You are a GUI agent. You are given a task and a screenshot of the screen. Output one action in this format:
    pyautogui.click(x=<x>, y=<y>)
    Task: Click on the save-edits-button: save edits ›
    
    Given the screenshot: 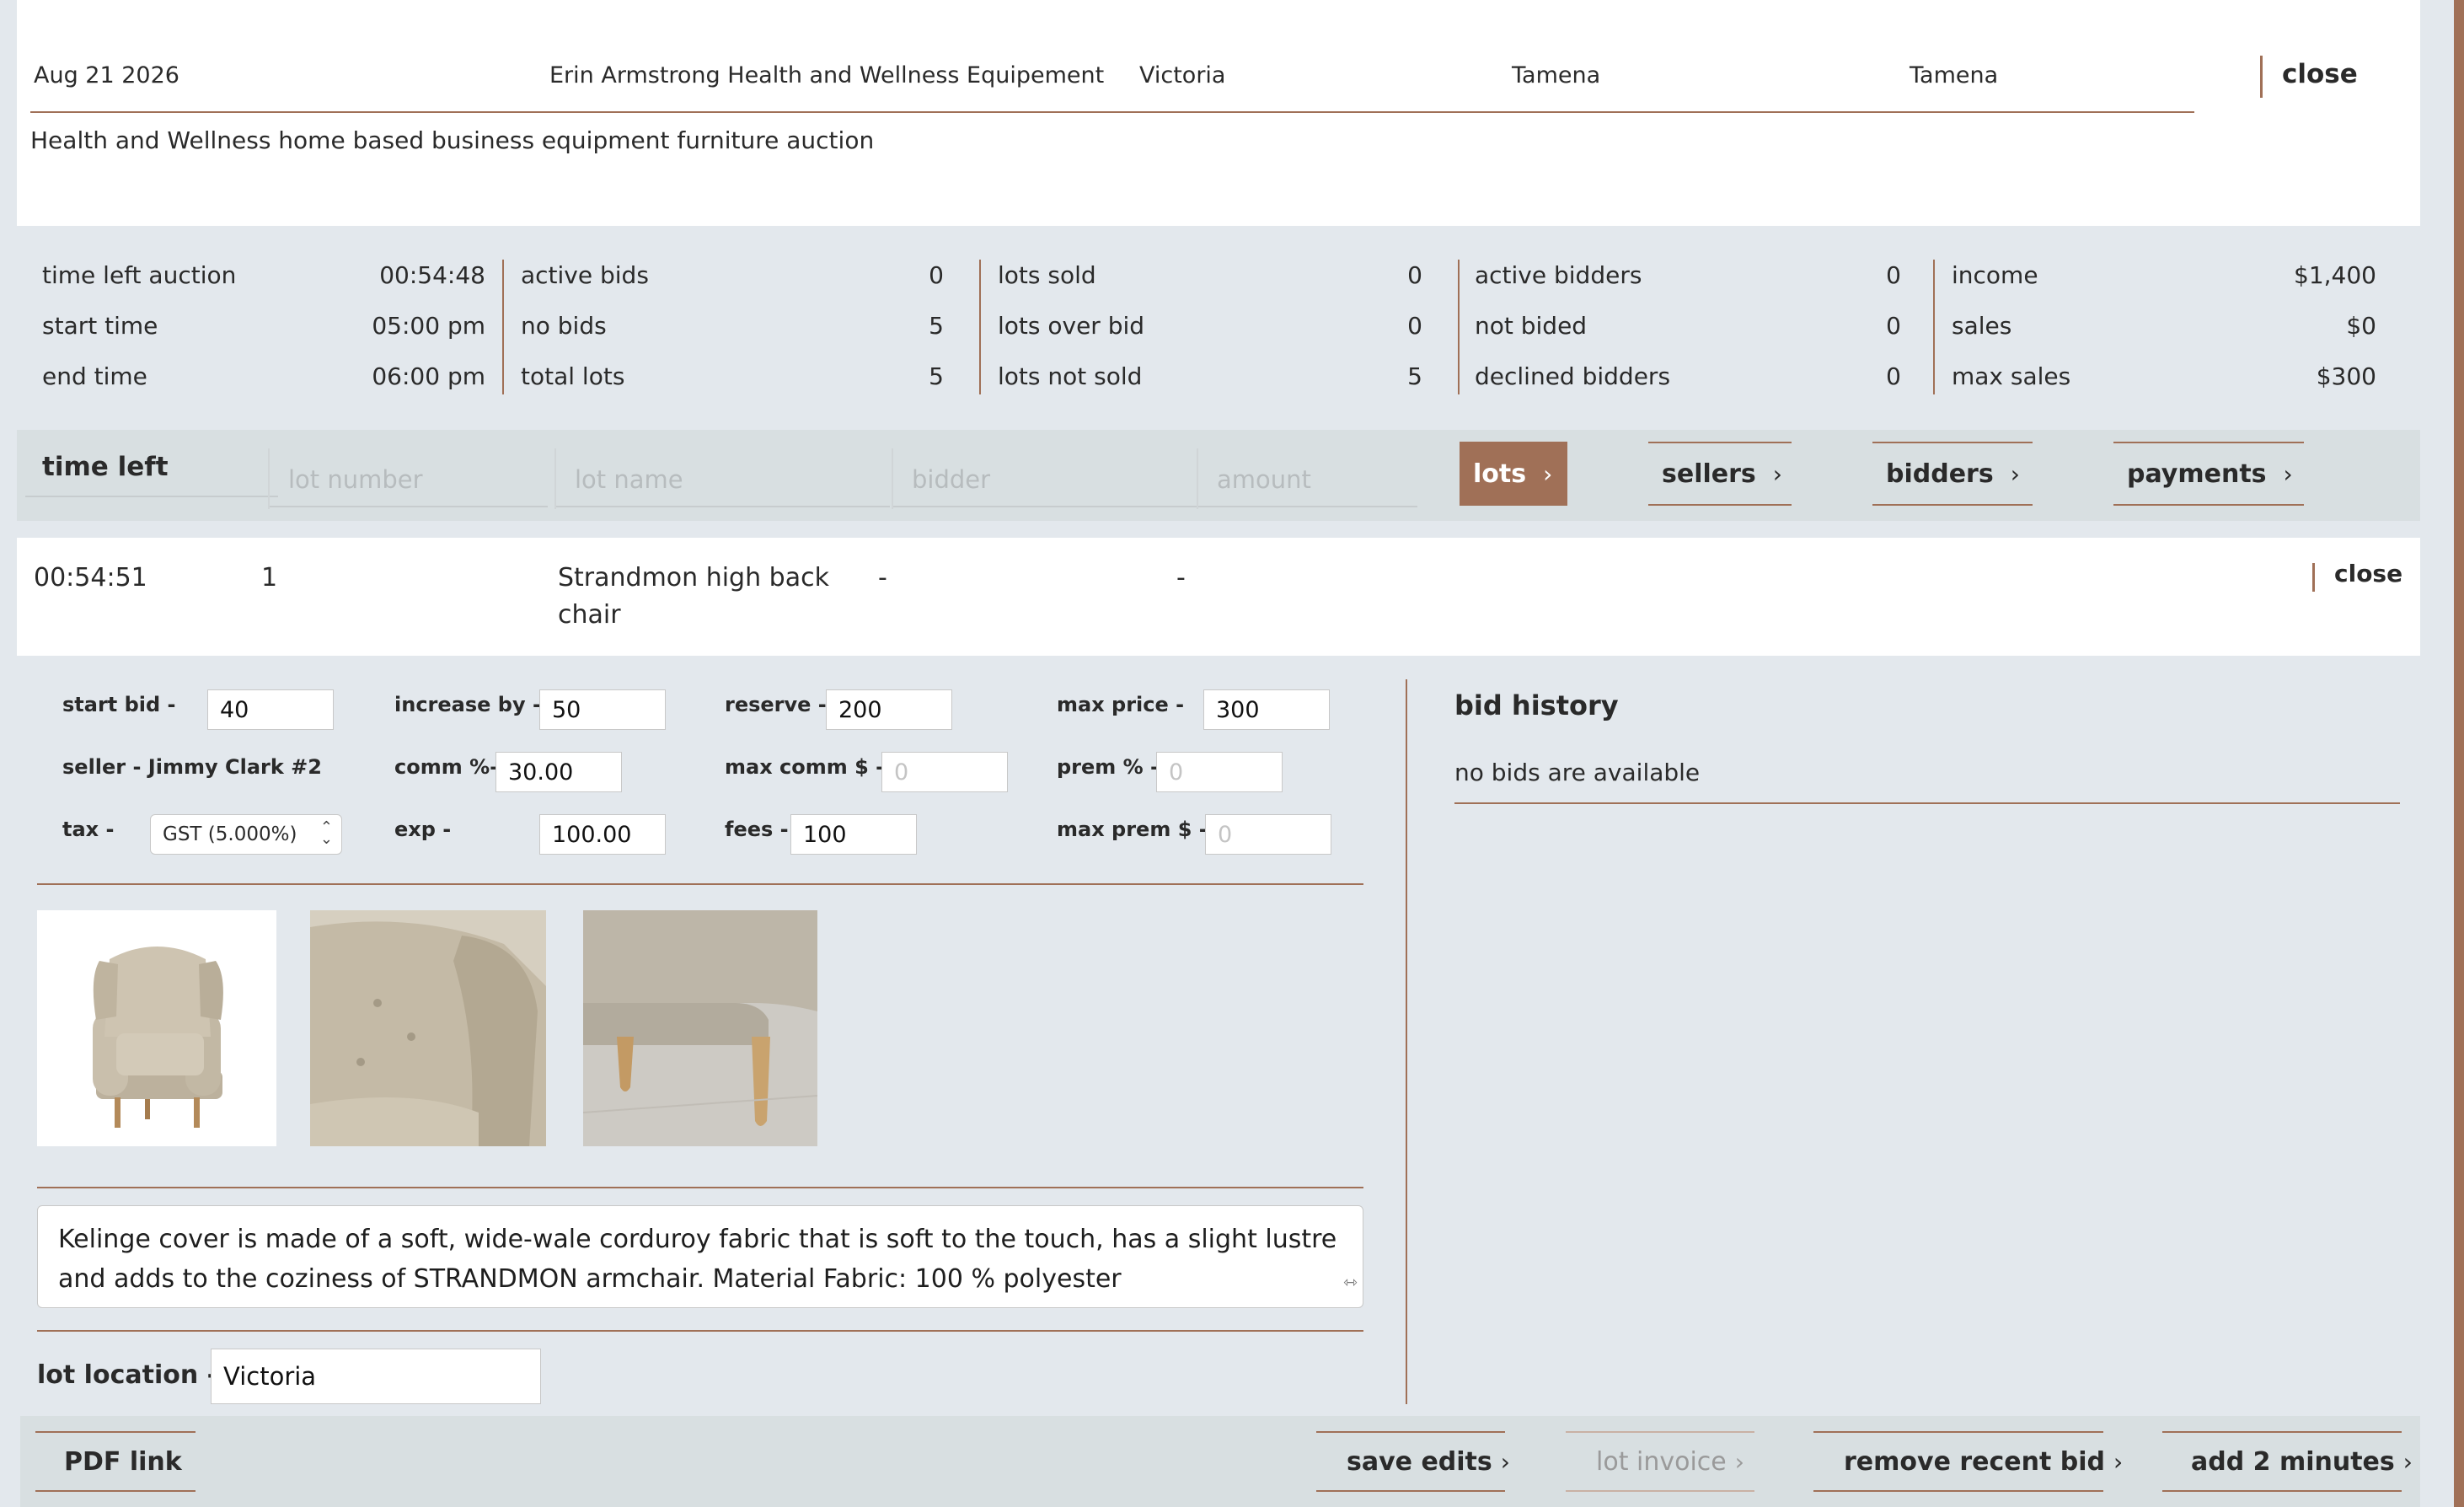 What is the action you would take?
    pyautogui.click(x=1413, y=1461)
    